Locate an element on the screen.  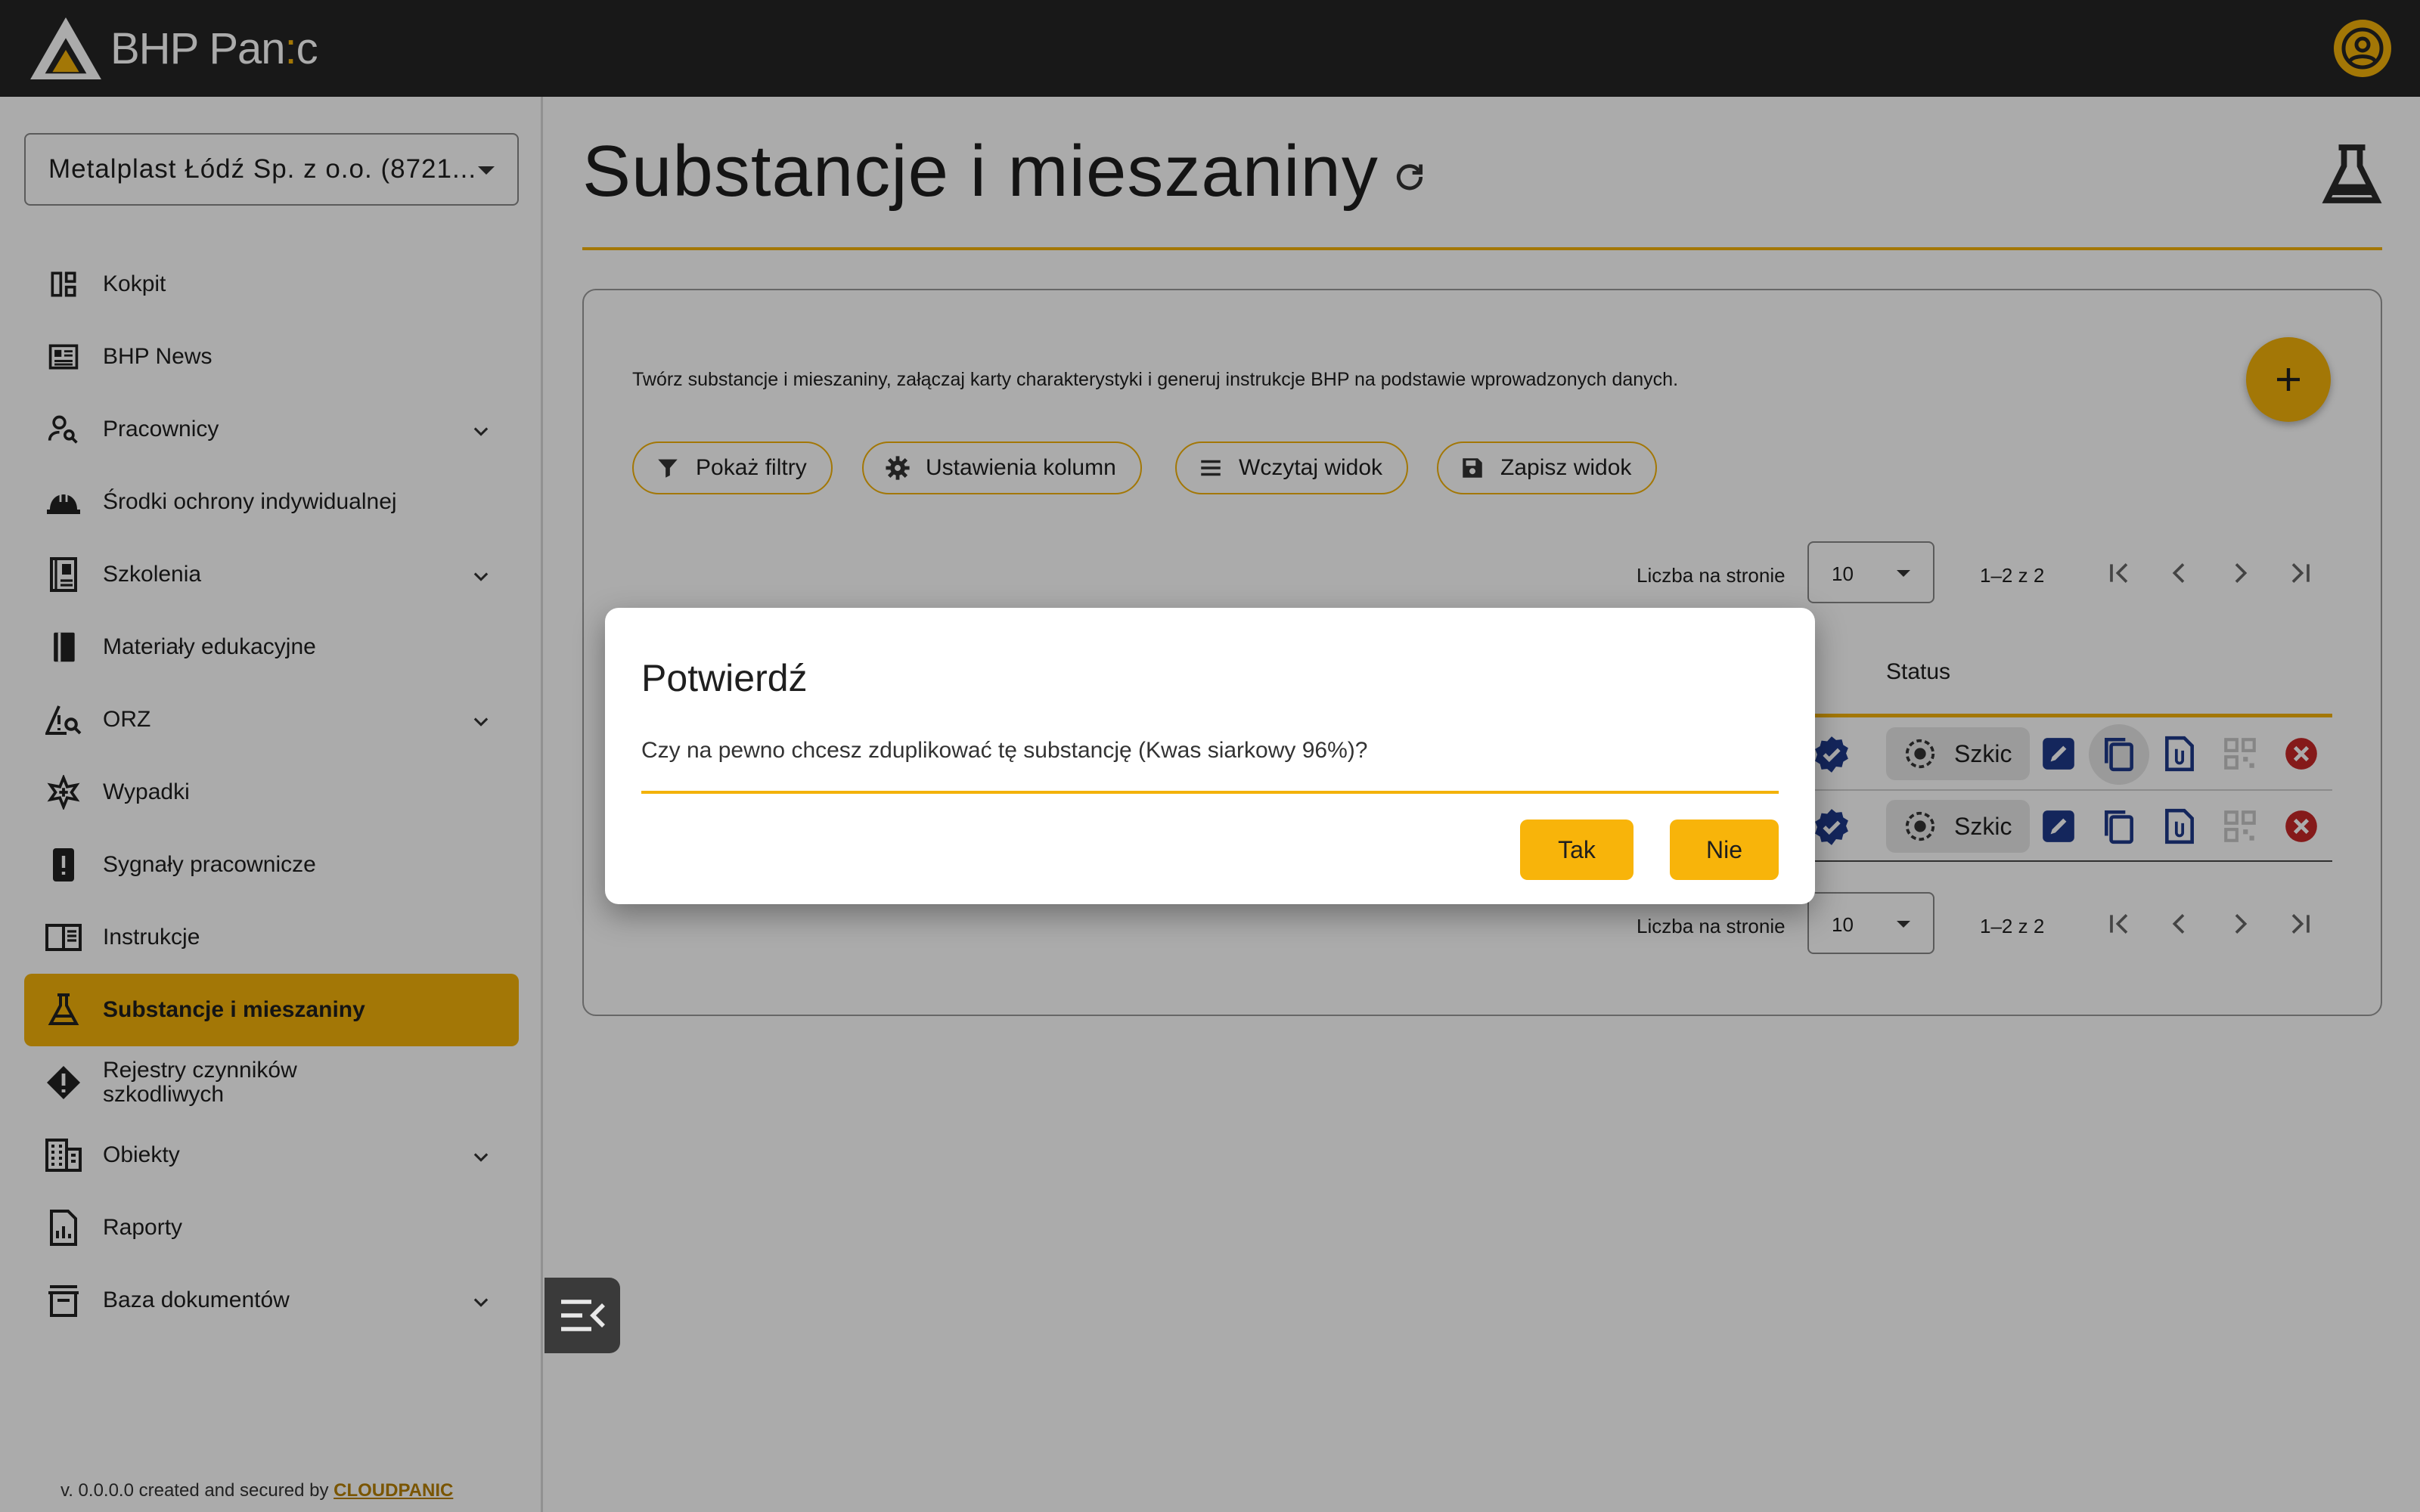
confirm-no-button: Nie is located at coordinates (1724, 850).